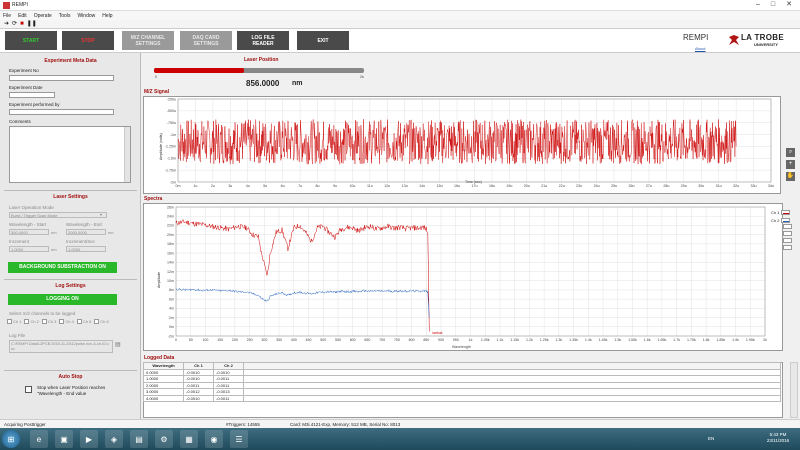 This screenshot has width=800, height=450. Describe the element at coordinates (24, 70) in the screenshot. I see `experiment-no-label: Experiment No` at that location.